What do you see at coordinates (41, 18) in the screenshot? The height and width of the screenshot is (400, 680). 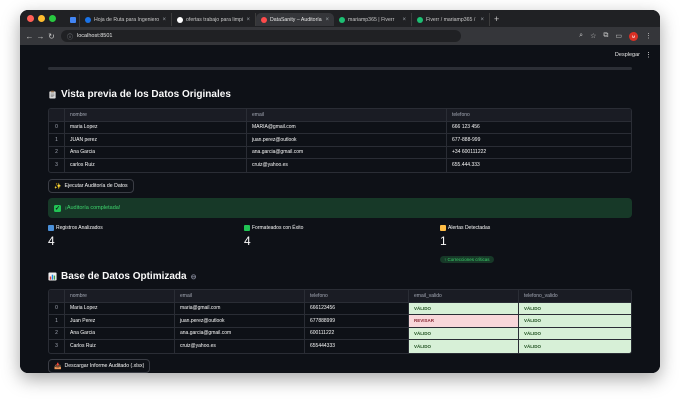 I see `minimize-window-icon` at bounding box center [41, 18].